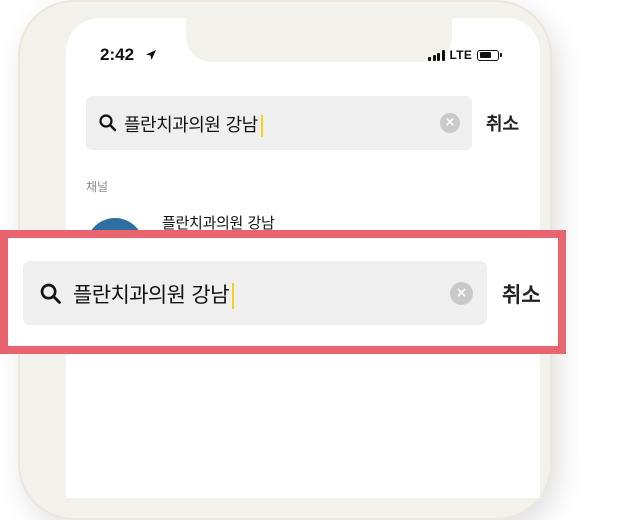 The image size is (620, 520). Describe the element at coordinates (502, 123) in the screenshot. I see `cancel-button: 취소` at that location.